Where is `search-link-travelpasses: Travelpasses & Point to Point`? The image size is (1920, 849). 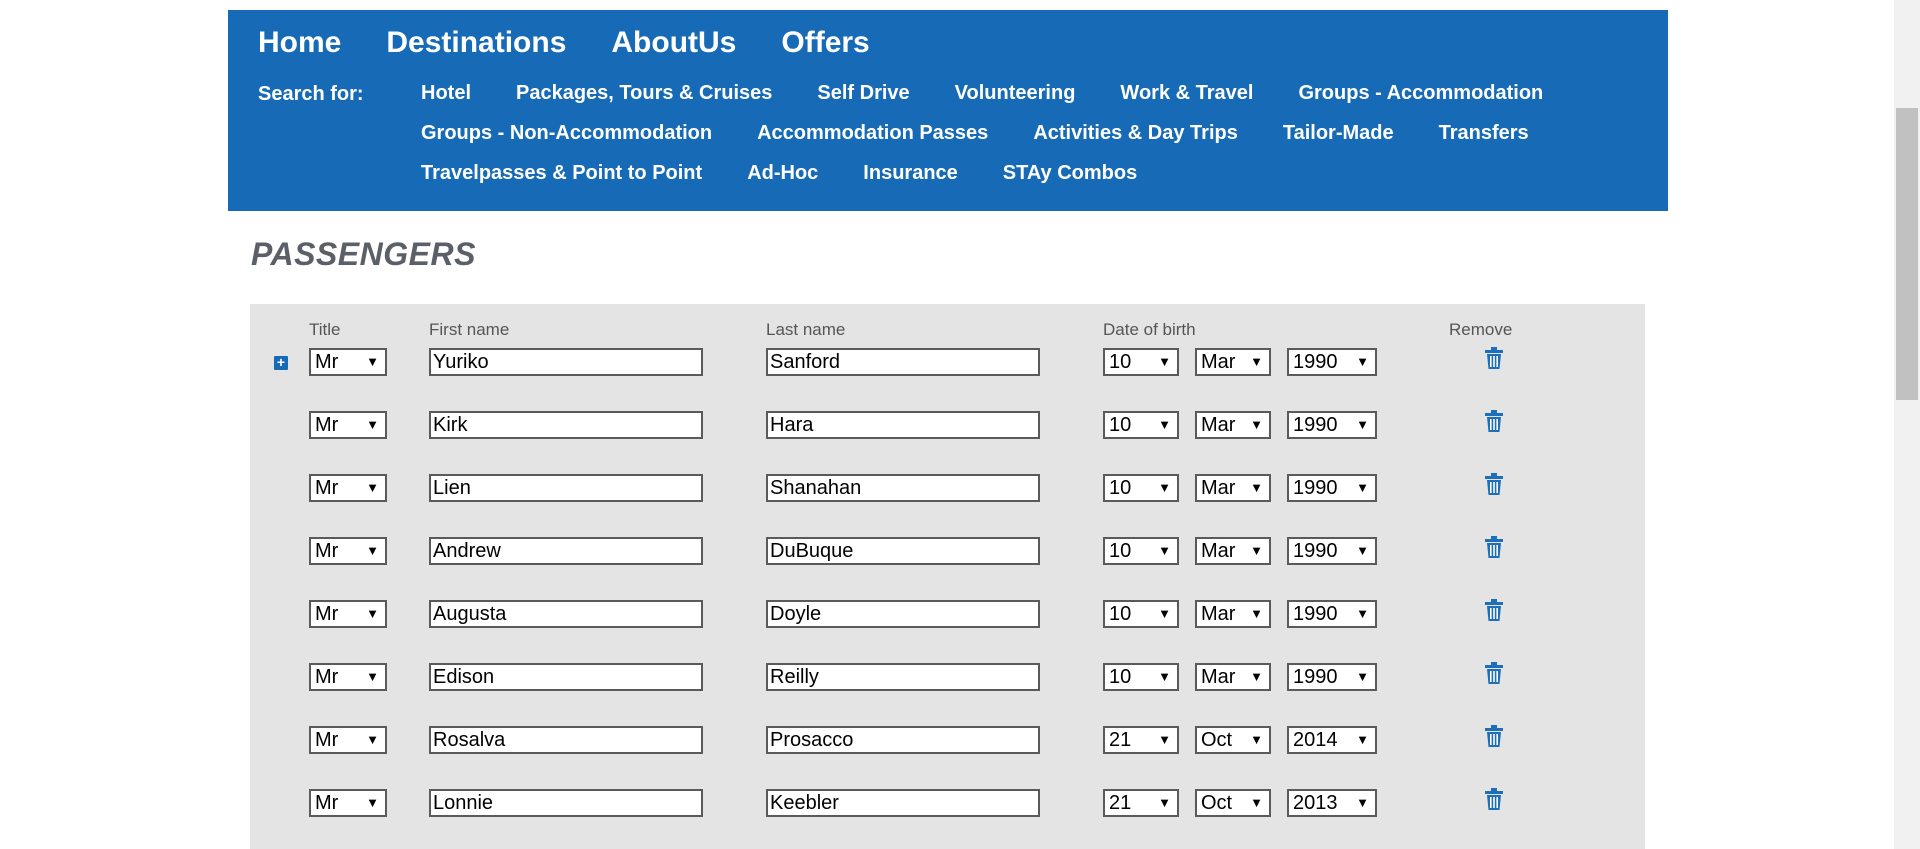 search-link-travelpasses: Travelpasses & Point to Point is located at coordinates (561, 173).